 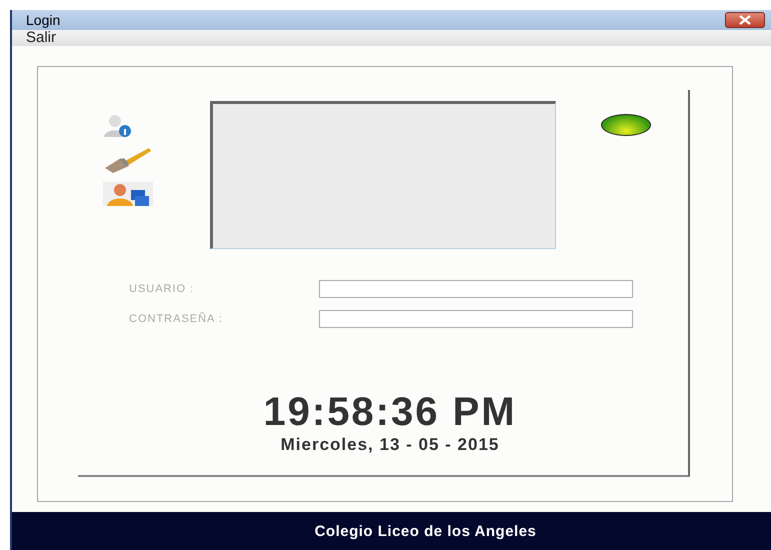 What do you see at coordinates (176, 319) in the screenshot?
I see `field-label: CONTRASEÑA :` at bounding box center [176, 319].